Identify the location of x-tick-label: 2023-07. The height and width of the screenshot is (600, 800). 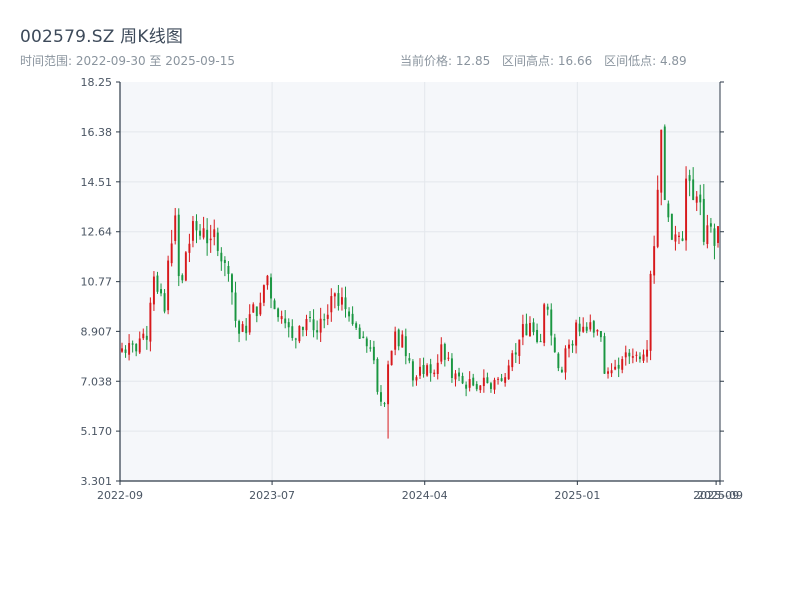
(272, 495).